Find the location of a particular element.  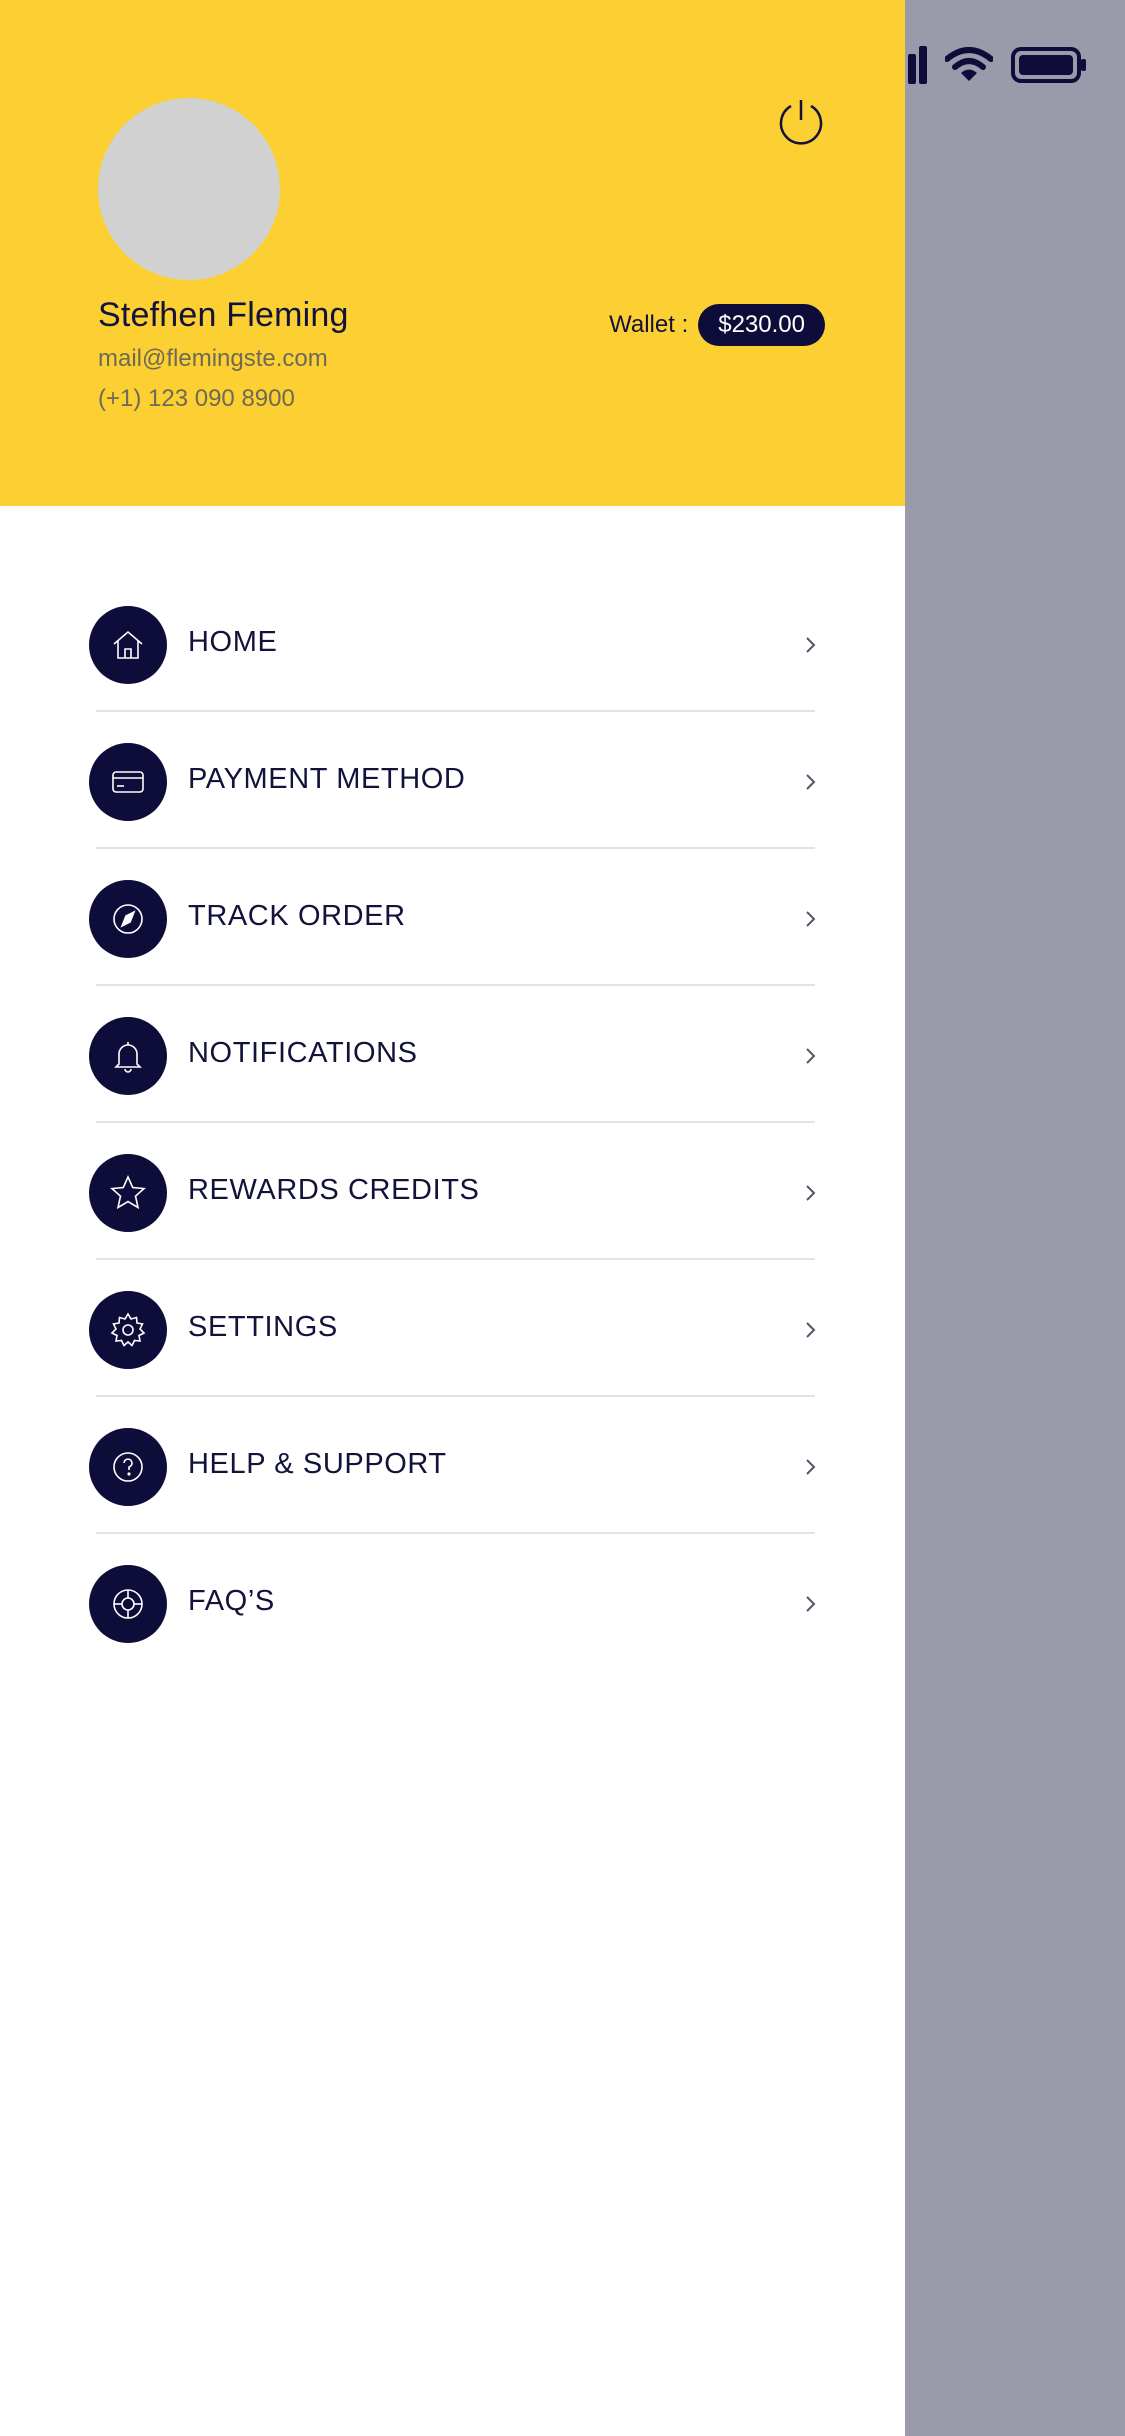

menu-item-label: TRACK ORDER is located at coordinates (297, 916).